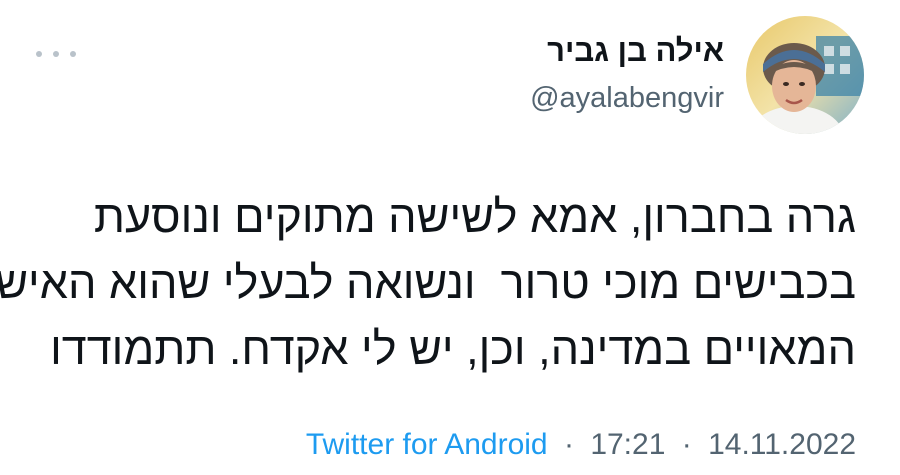 This screenshot has width=900, height=475. Describe the element at coordinates (427, 444) in the screenshot. I see `tweet-source-link: Twitter for Android` at that location.